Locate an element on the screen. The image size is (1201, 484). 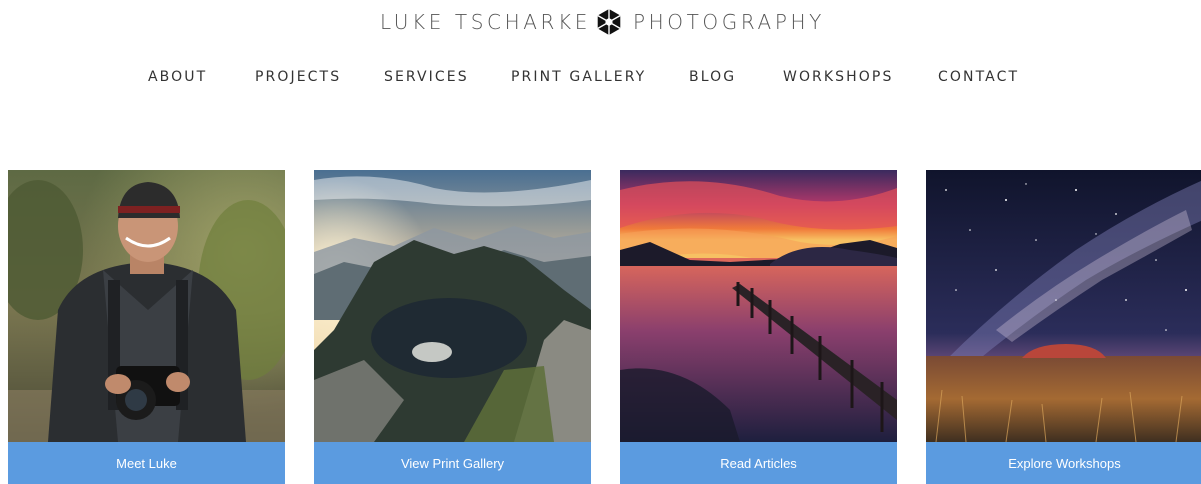
site-logo: LUKE TSCHARKE PHOTOGRAPHY is located at coordinates (610, 22).